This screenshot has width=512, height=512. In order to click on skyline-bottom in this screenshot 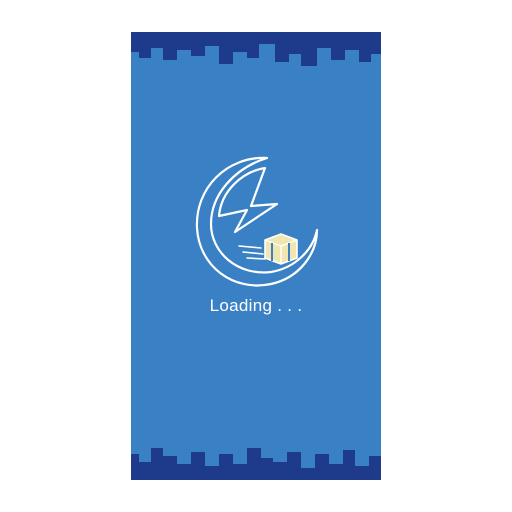, I will do `click(256, 464)`.